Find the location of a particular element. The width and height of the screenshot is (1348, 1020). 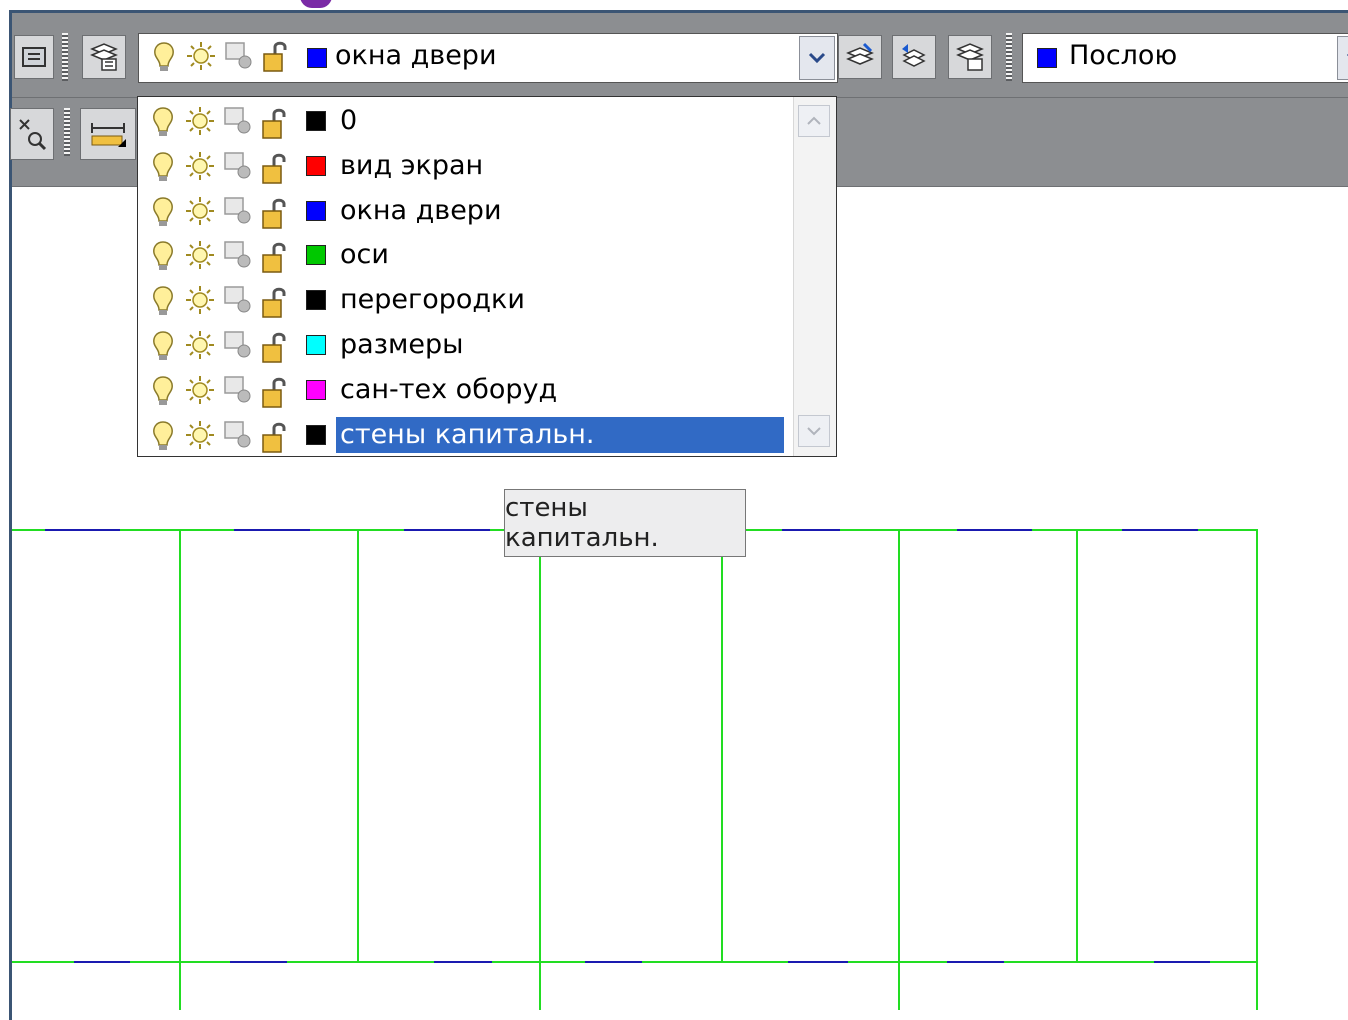

scroll-down-button is located at coordinates (814, 431).